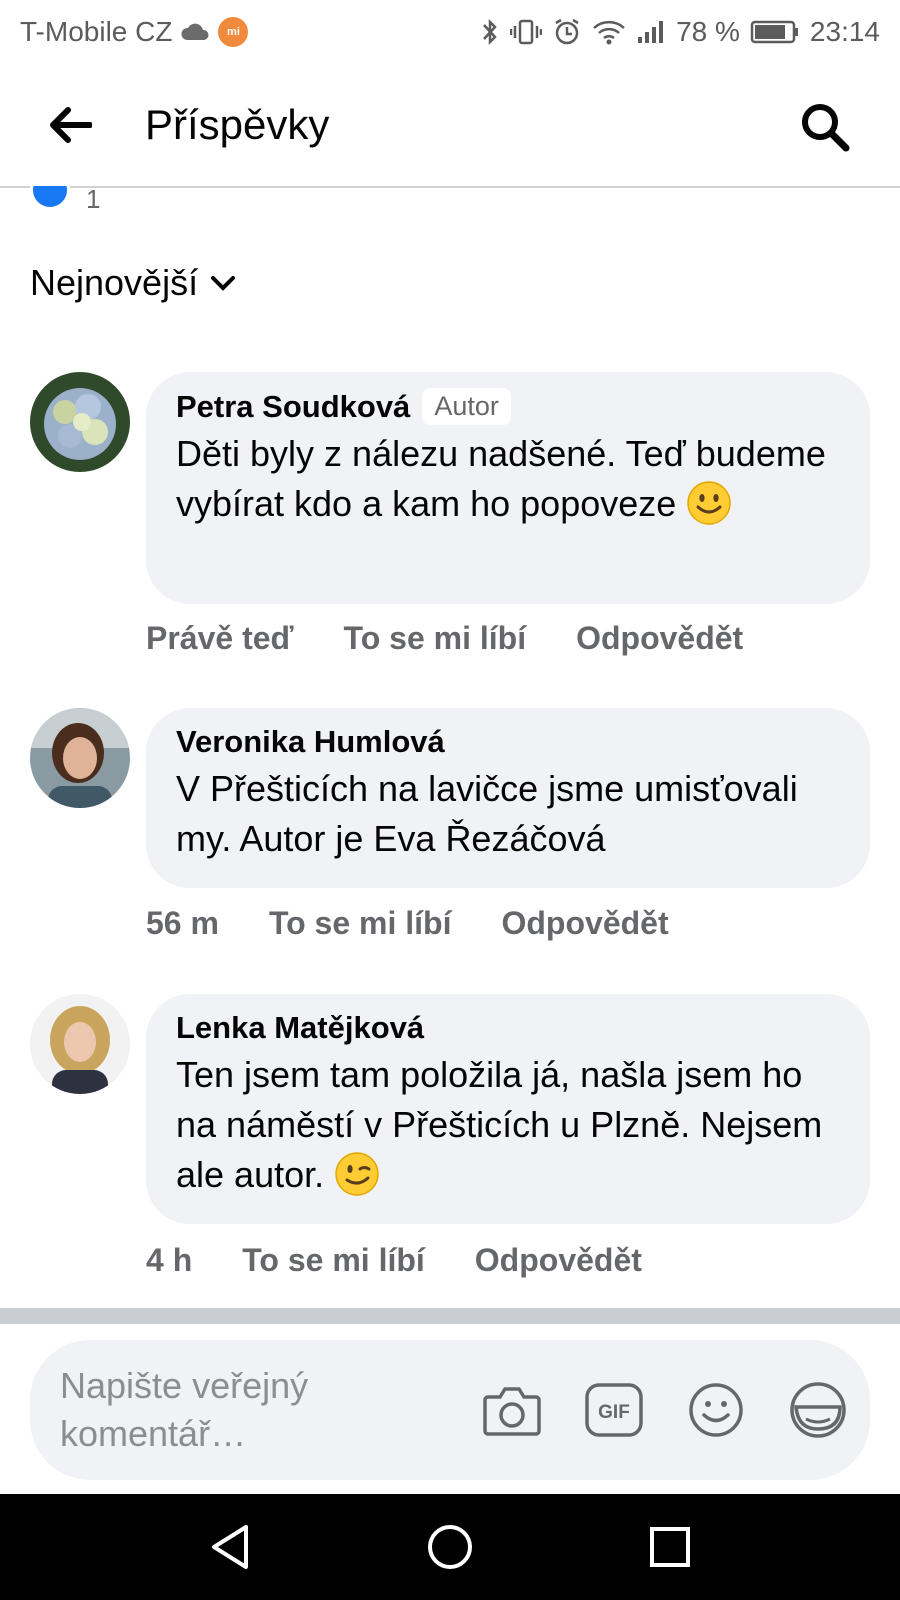 This screenshot has width=900, height=1600. I want to click on search-icon, so click(826, 128).